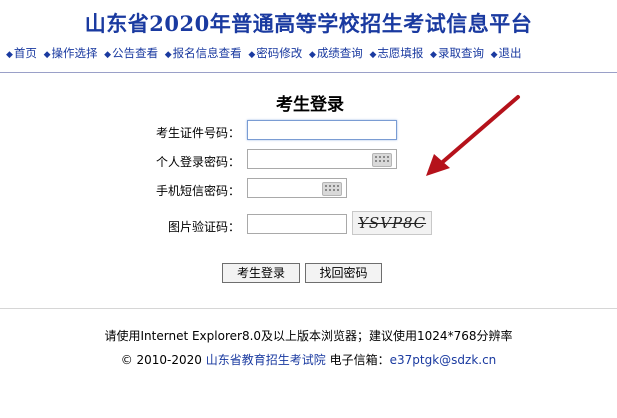 The width and height of the screenshot is (617, 418). What do you see at coordinates (197, 133) in the screenshot?
I see `id-number-label: 考生证件号码：` at bounding box center [197, 133].